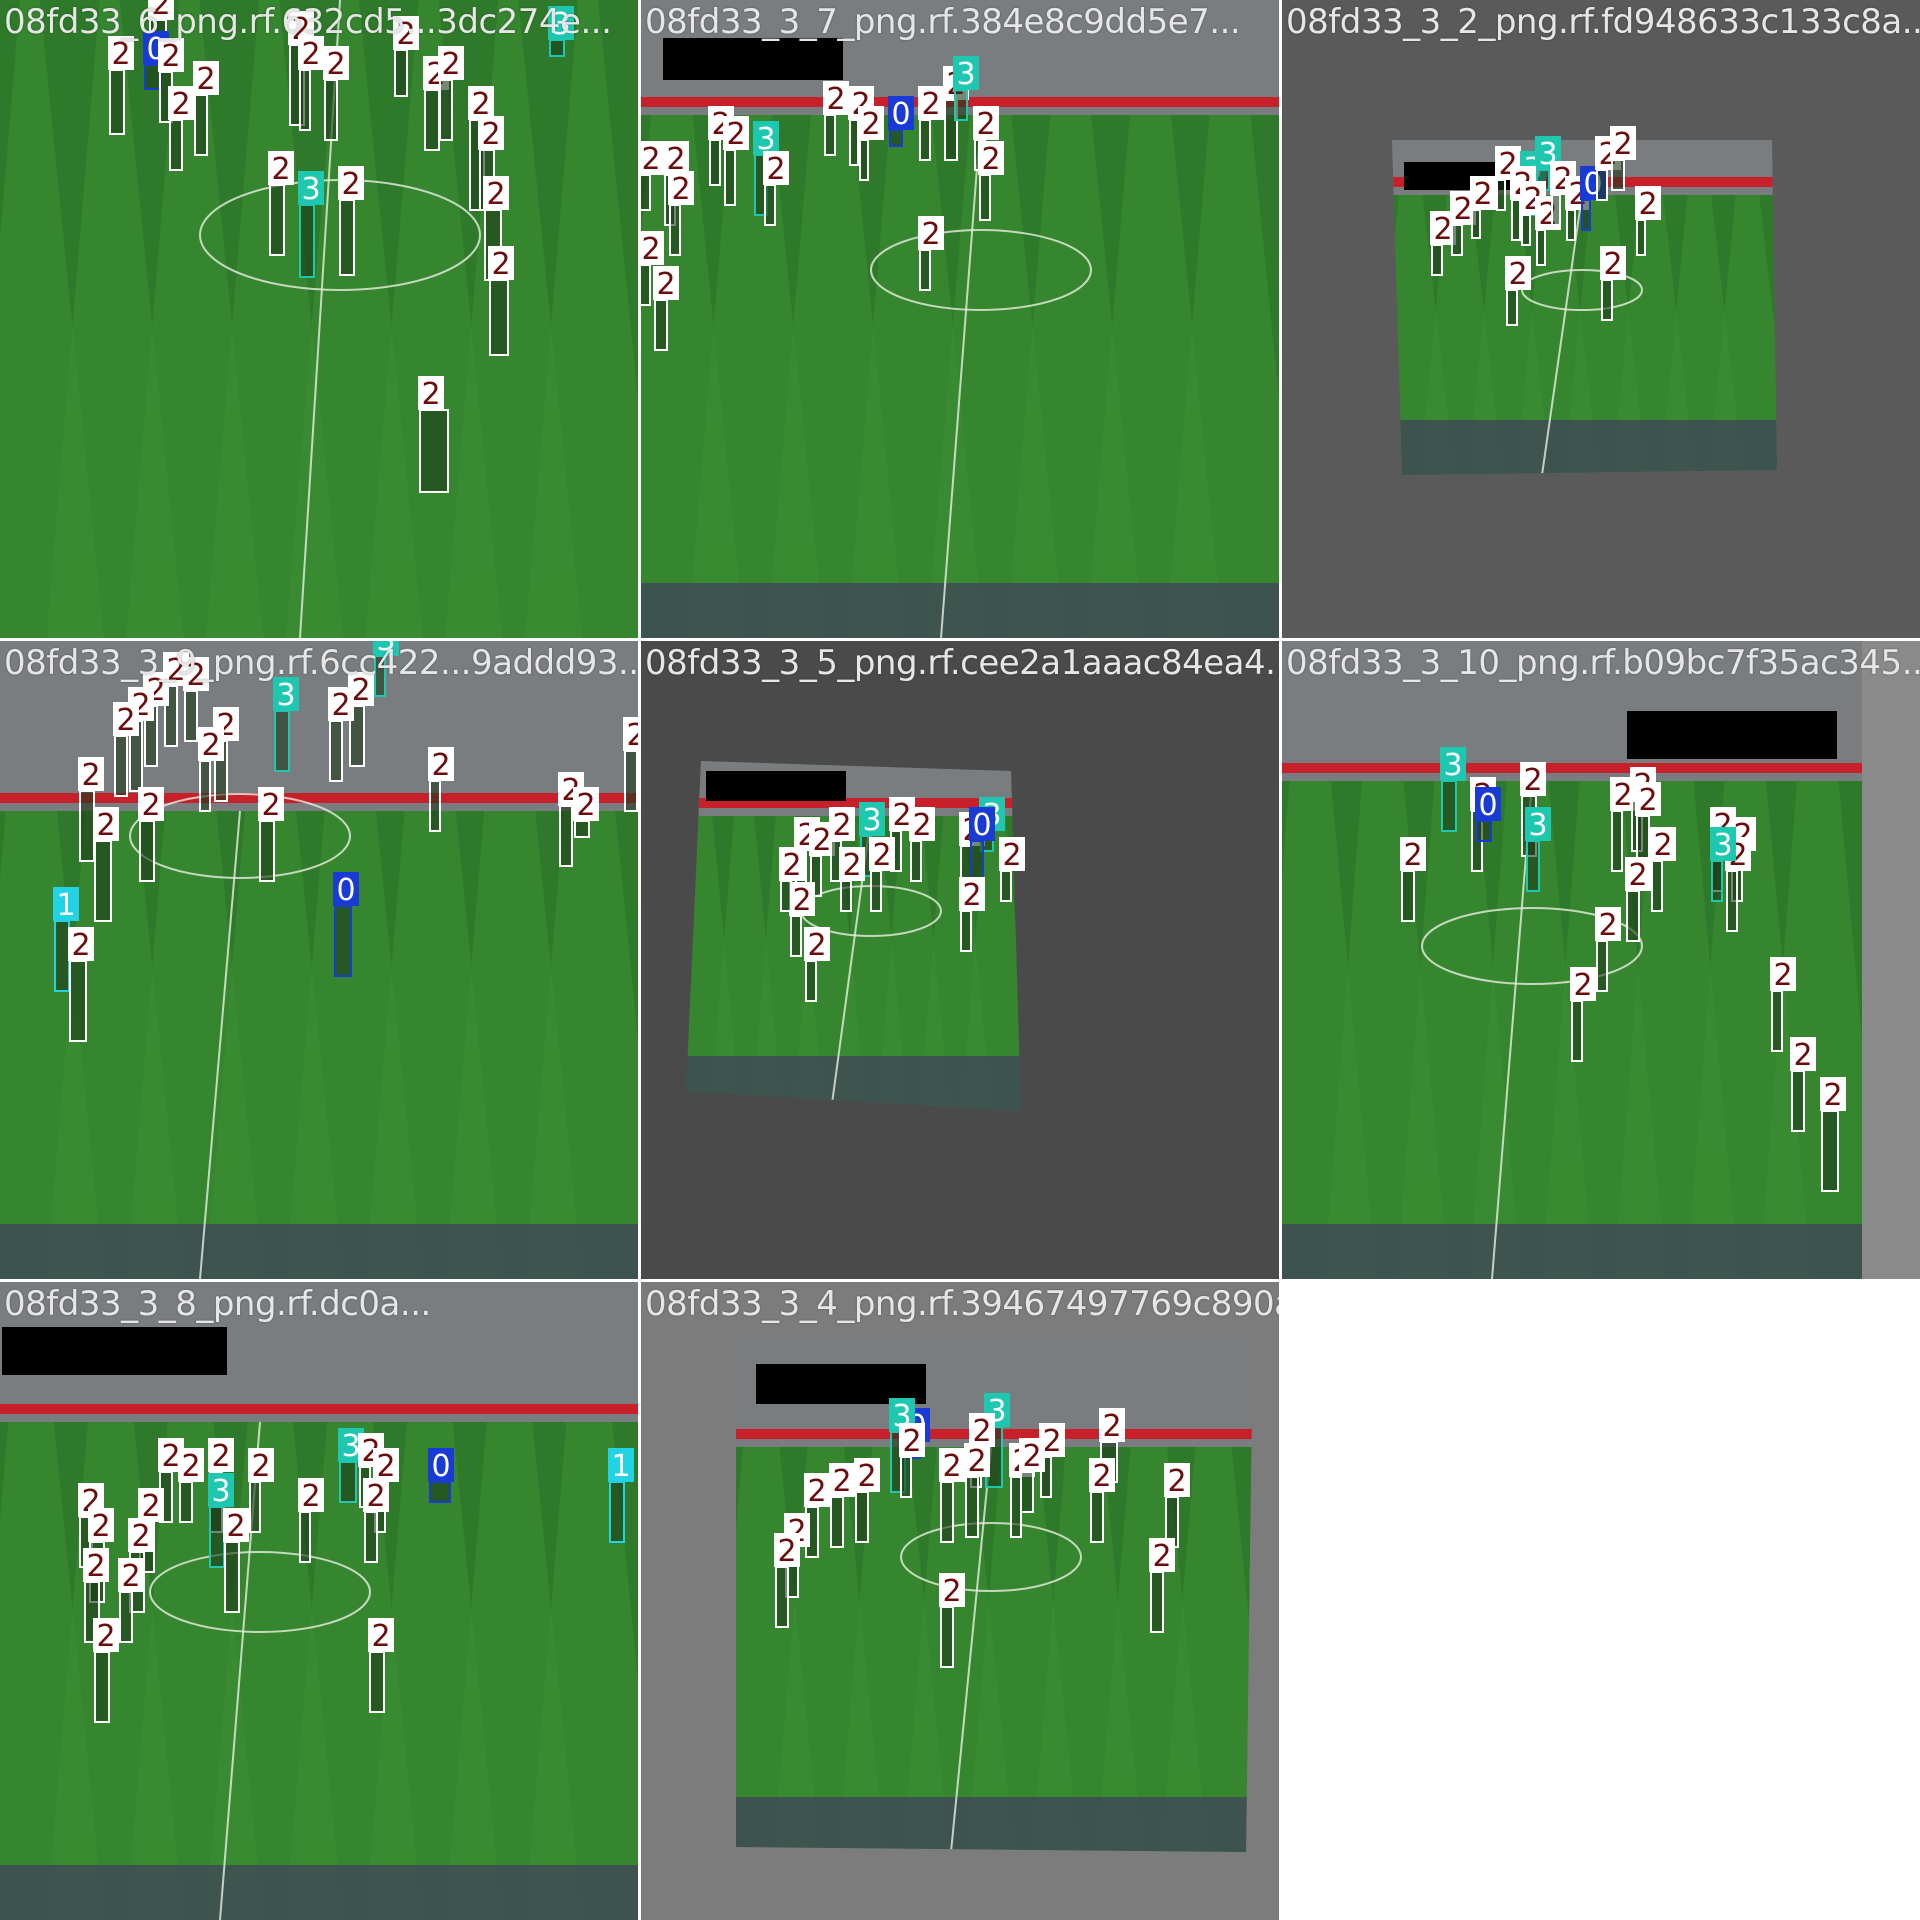 Image resolution: width=1920 pixels, height=1920 pixels. I want to click on advertising-banner, so click(319, 798).